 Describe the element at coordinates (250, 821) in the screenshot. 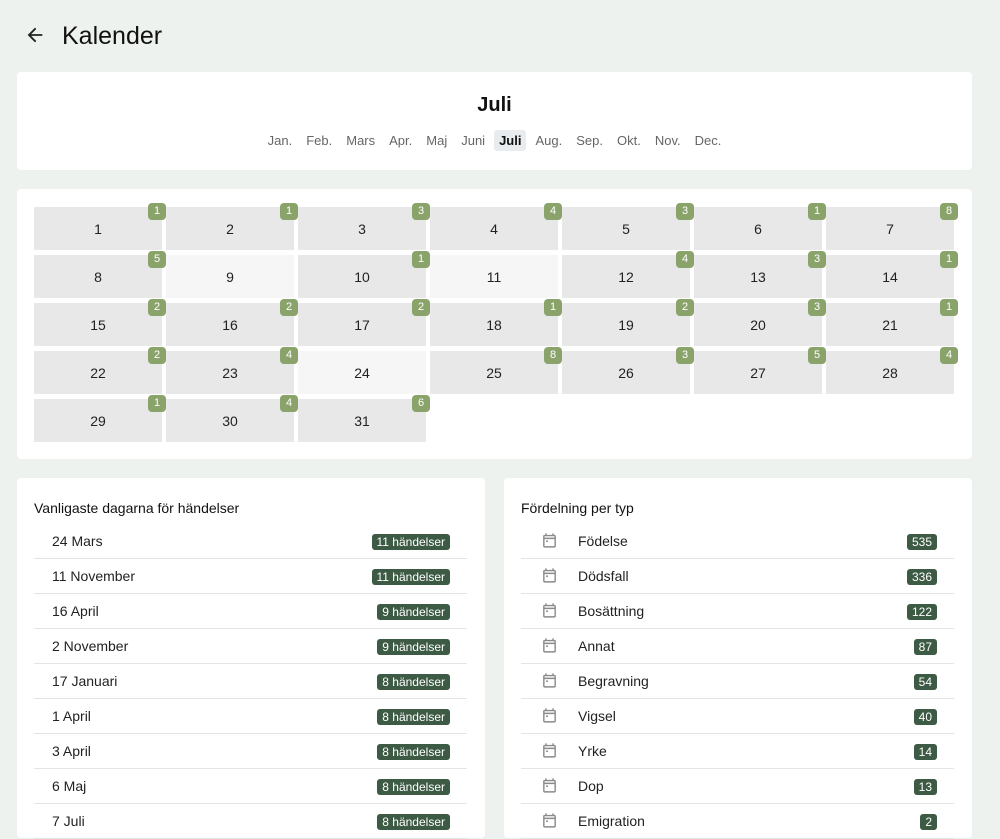

I see `list-item: 7 Juli 8 händelser` at that location.